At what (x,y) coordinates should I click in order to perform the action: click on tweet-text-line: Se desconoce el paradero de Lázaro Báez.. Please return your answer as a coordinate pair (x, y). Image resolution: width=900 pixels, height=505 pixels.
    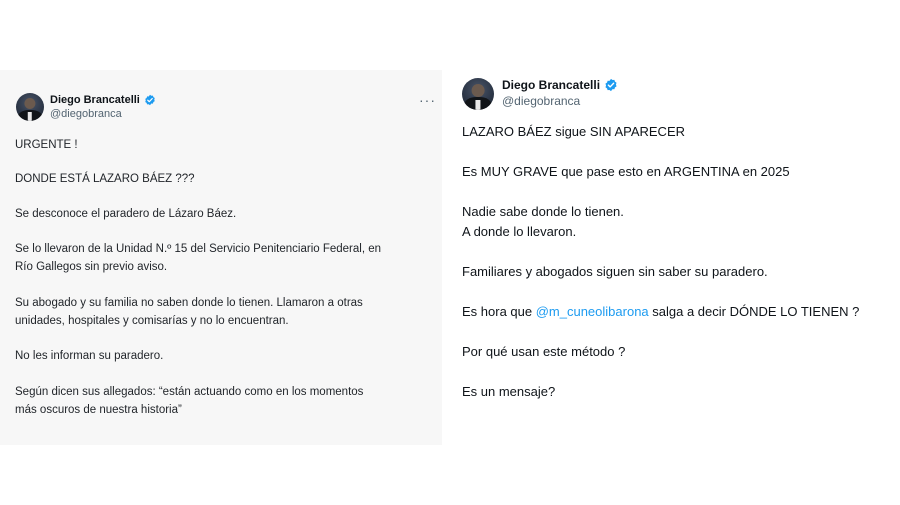
    Looking at the image, I should click on (126, 214).